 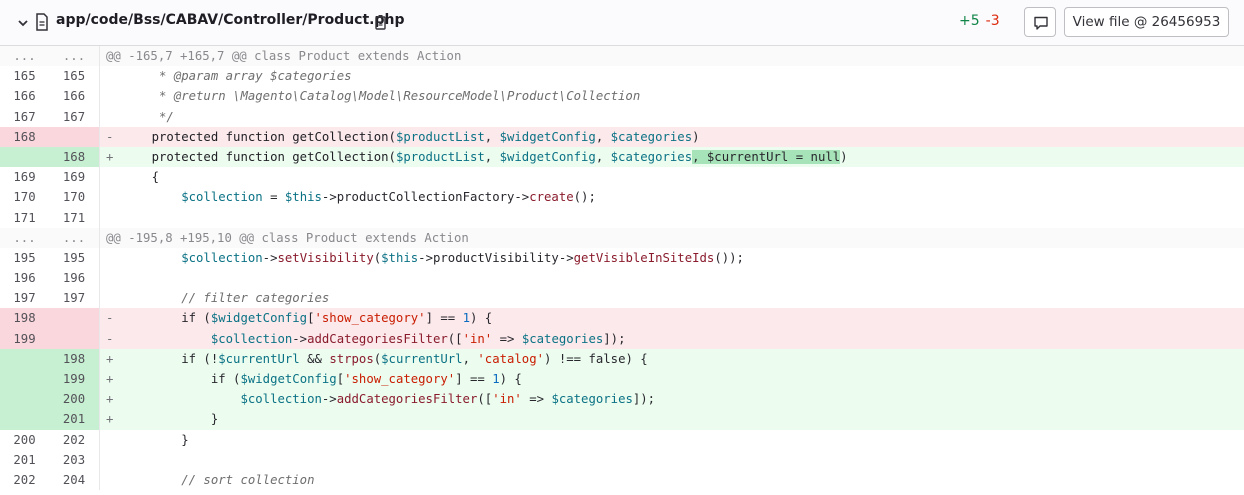 I want to click on old-line-number: 169, so click(x=24, y=177).